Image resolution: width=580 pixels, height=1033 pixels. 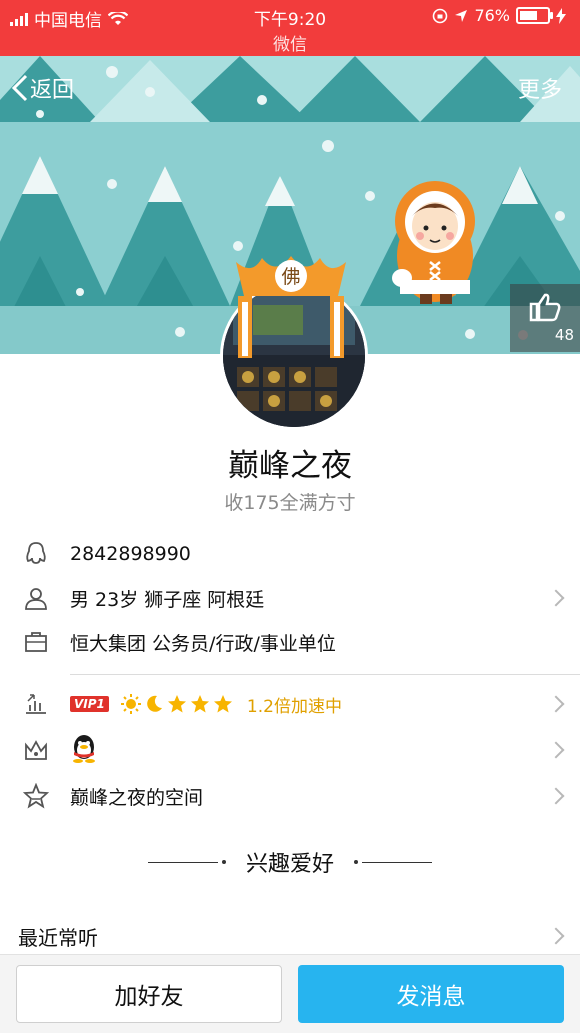 What do you see at coordinates (36, 796) in the screenshot?
I see `star-outline-icon` at bounding box center [36, 796].